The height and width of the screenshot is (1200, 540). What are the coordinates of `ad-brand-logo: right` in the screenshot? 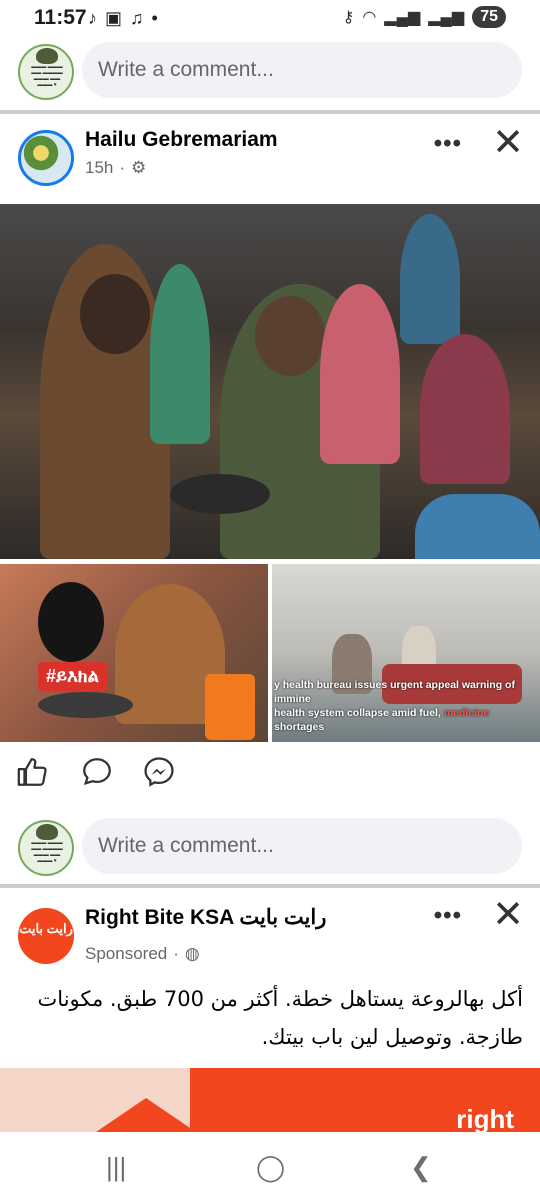 It's located at (485, 1118).